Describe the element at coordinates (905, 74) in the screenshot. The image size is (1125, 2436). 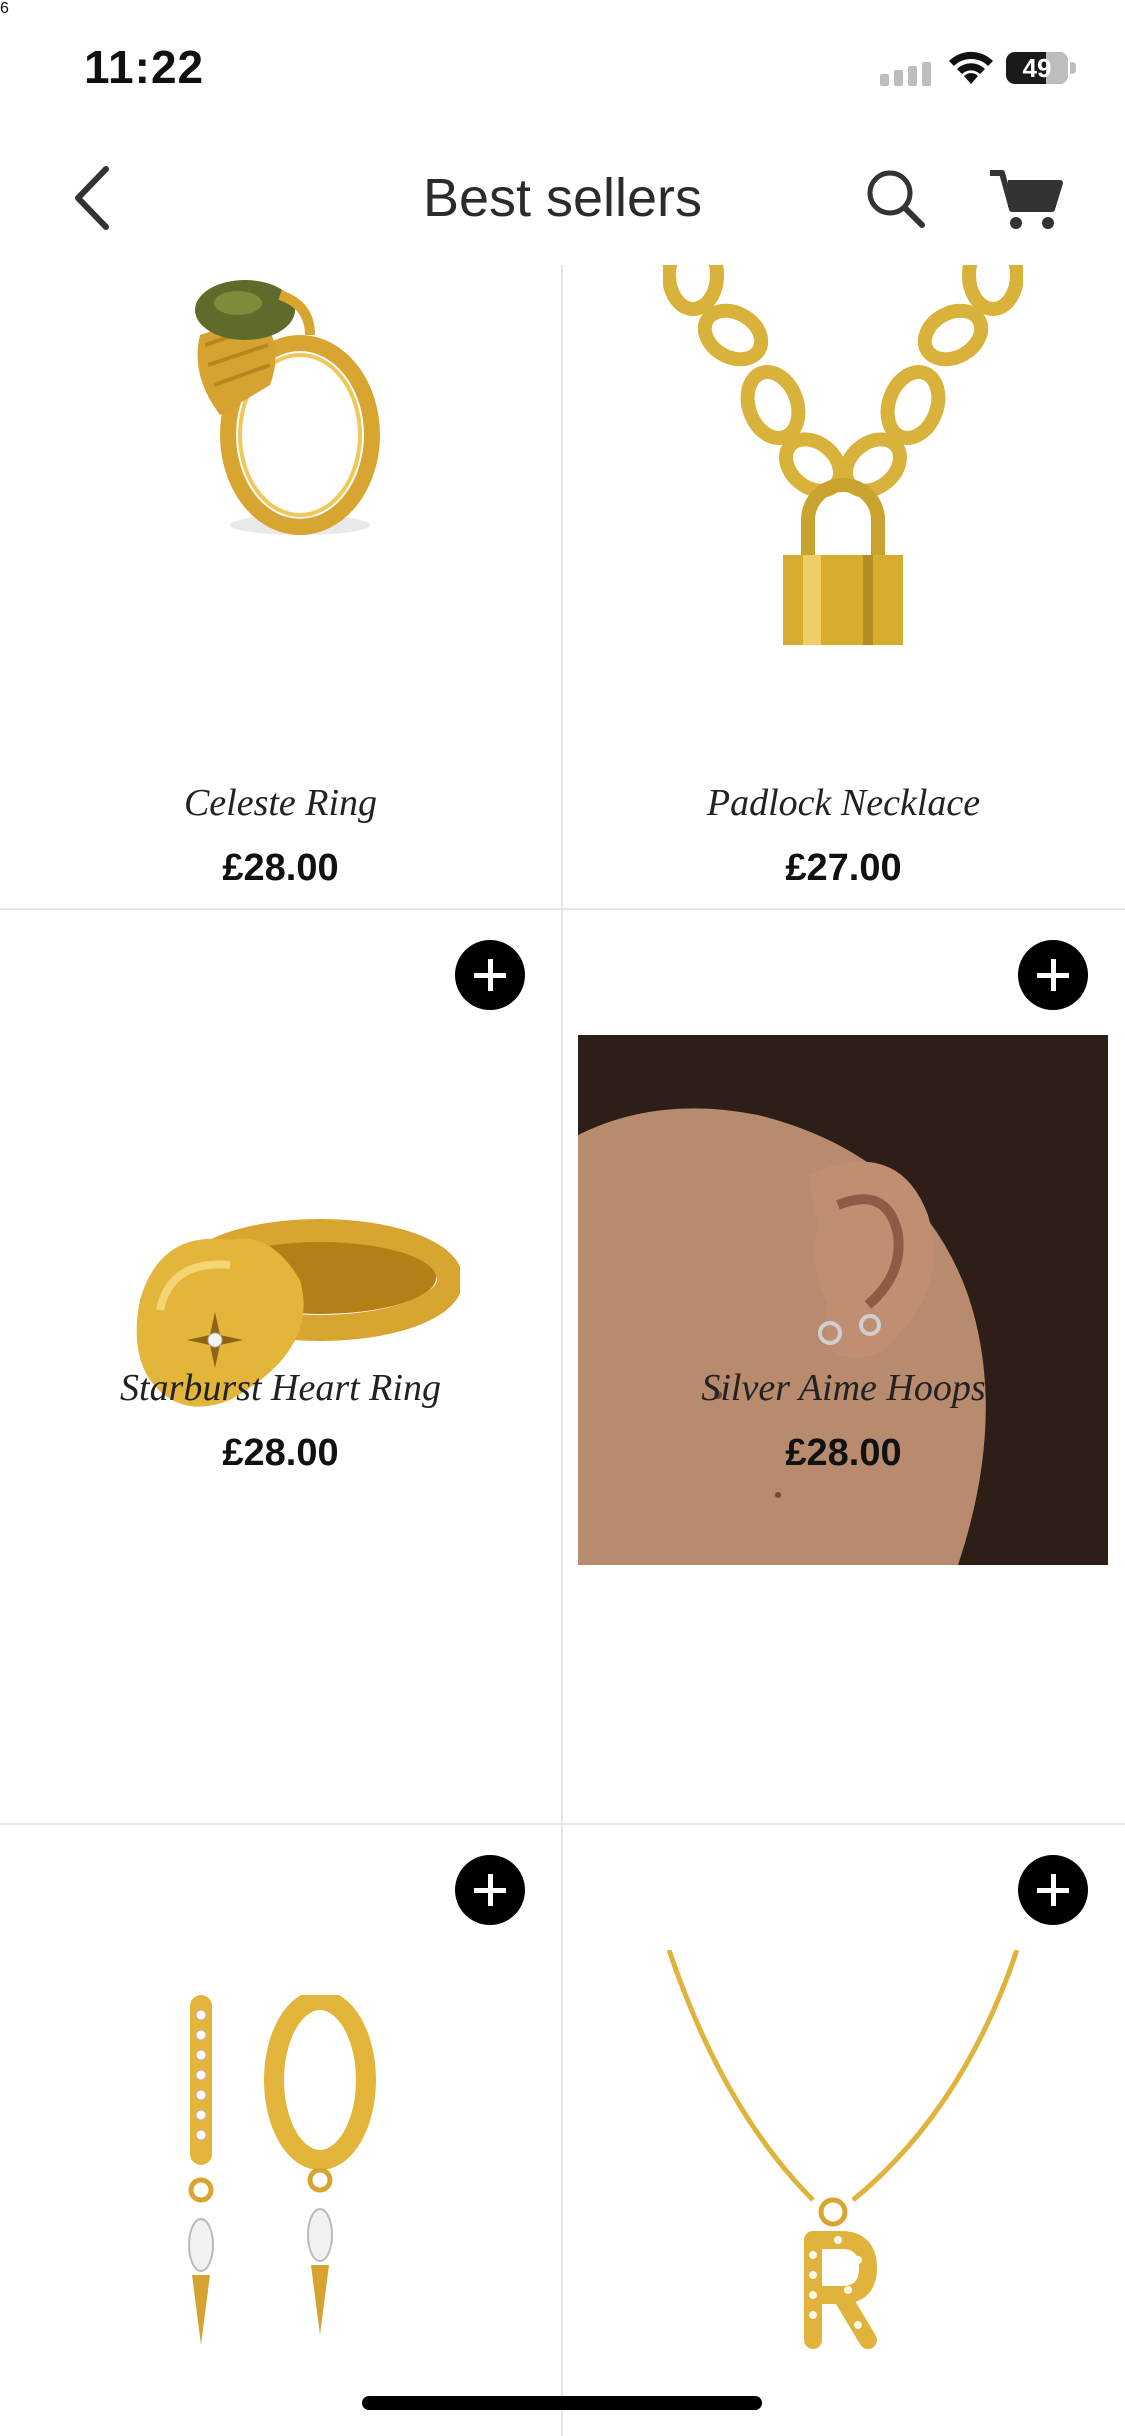
I see `cellular-signal-icon` at that location.